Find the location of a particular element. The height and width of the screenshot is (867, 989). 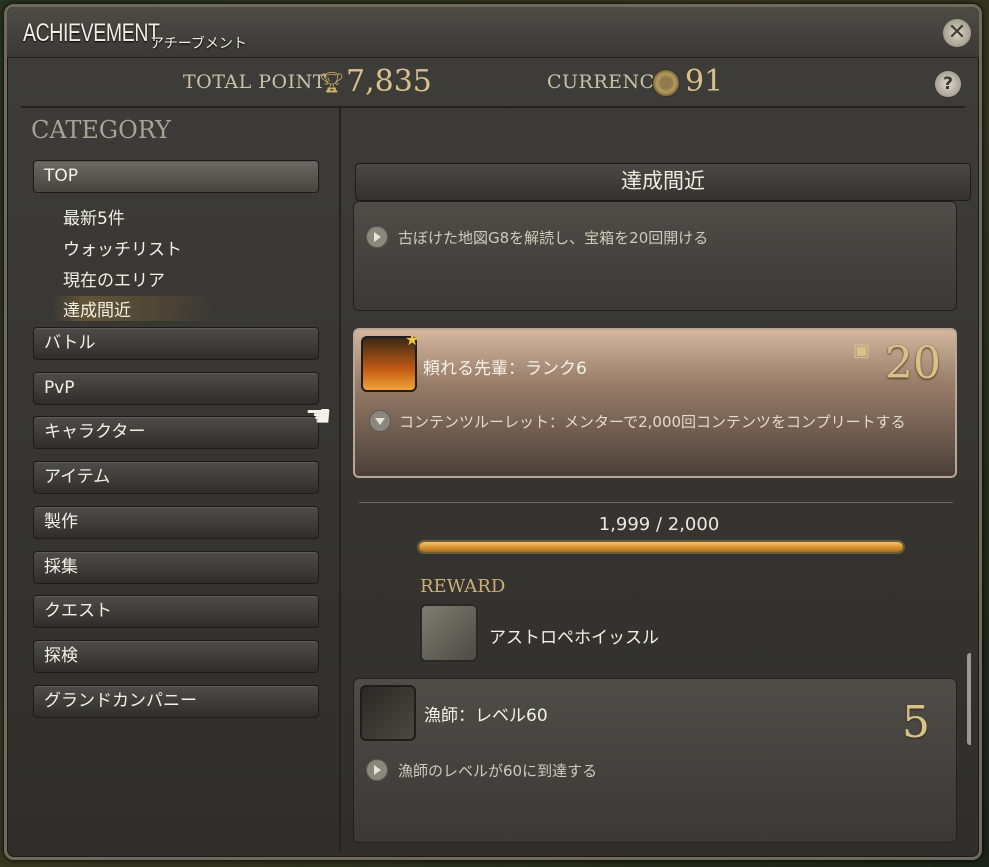

scrollbar is located at coordinates (969, 699).